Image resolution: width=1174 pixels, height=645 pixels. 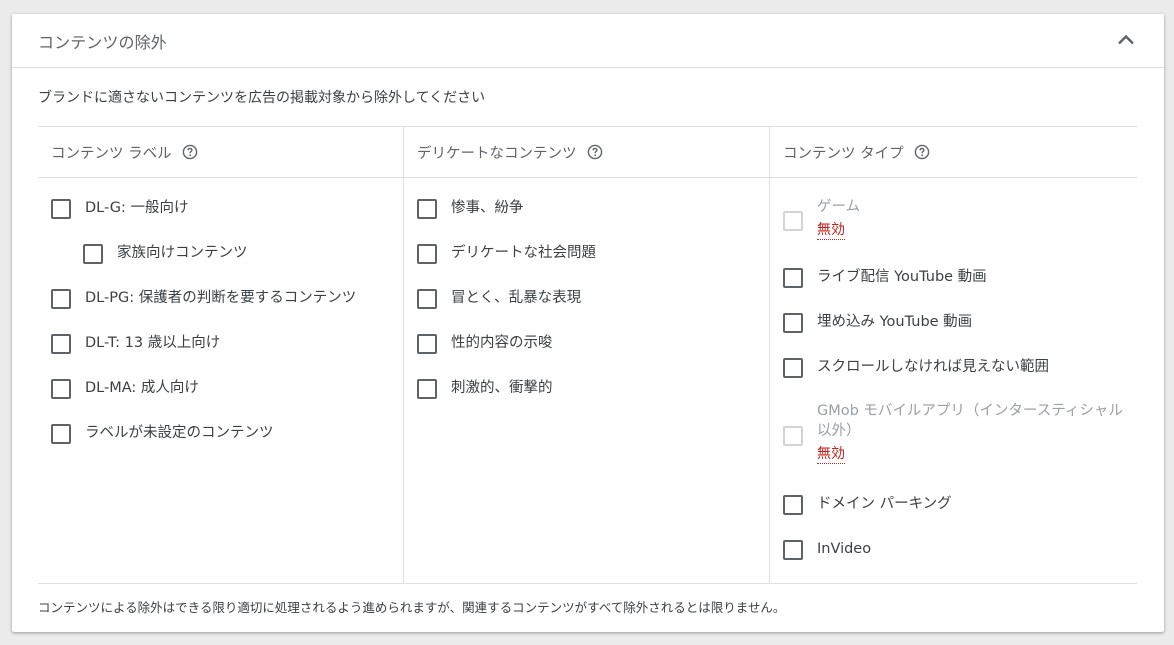 I want to click on card-title: コンテンツの除外, so click(x=102, y=42).